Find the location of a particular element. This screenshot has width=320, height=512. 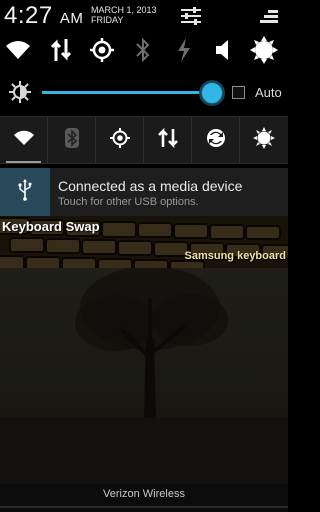

carrier-label: Verizon Wireless is located at coordinates (144, 494).